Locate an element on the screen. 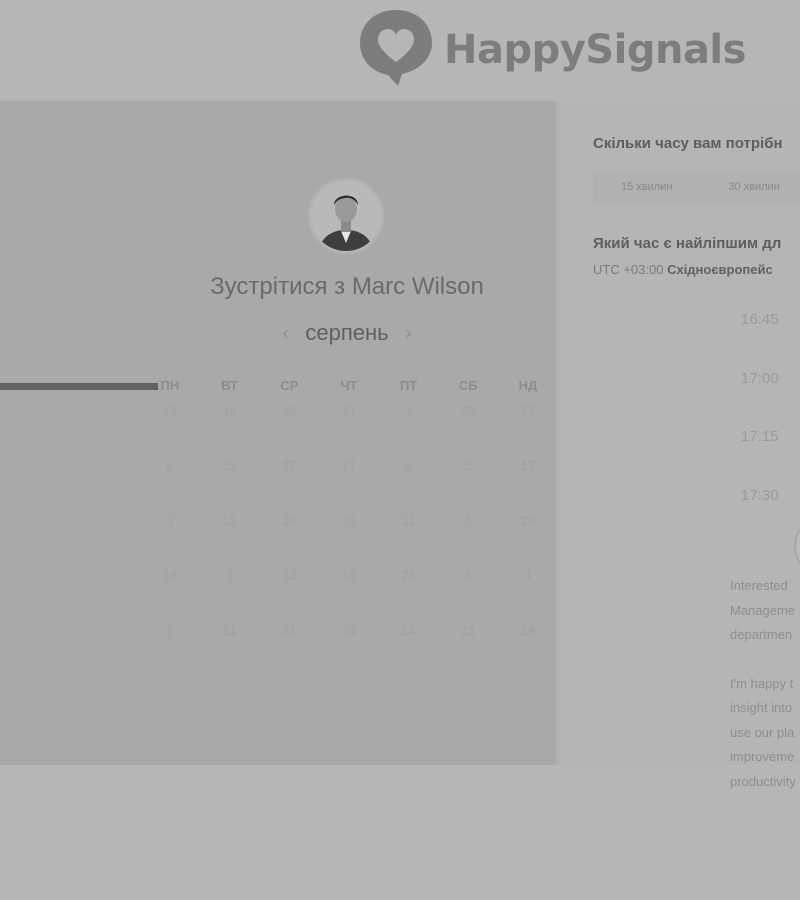 The image size is (800, 900). calendar-day: 12 is located at coordinates (170, 410).